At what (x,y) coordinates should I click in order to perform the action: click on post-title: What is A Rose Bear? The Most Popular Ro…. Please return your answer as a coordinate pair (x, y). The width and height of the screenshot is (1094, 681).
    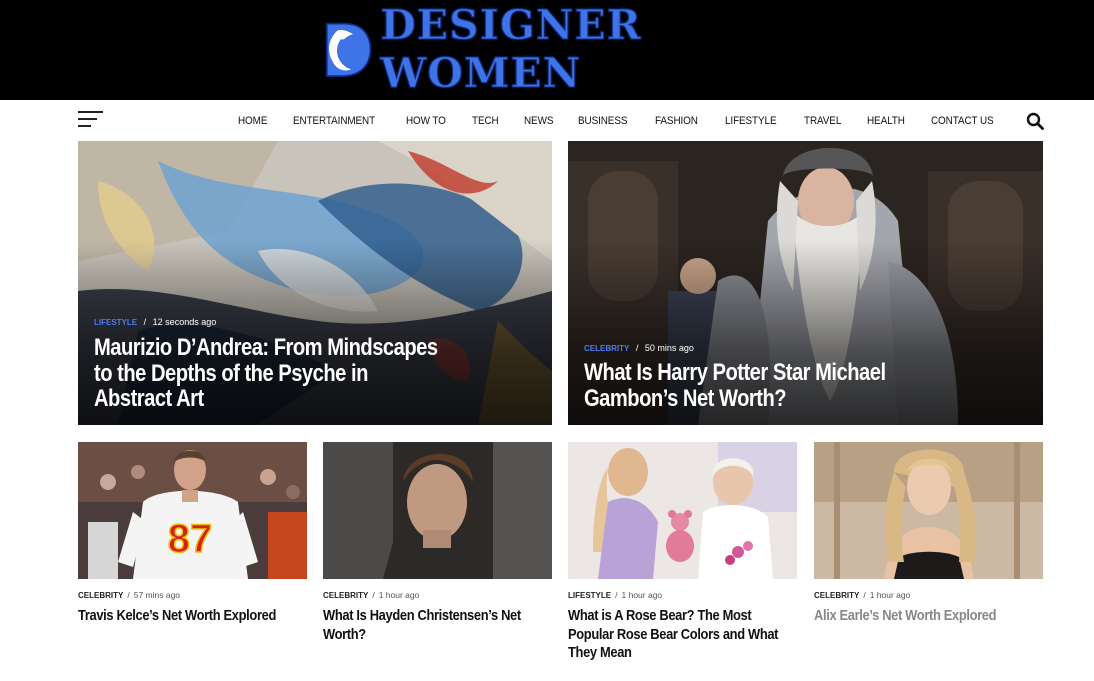
    Looking at the image, I should click on (680, 635).